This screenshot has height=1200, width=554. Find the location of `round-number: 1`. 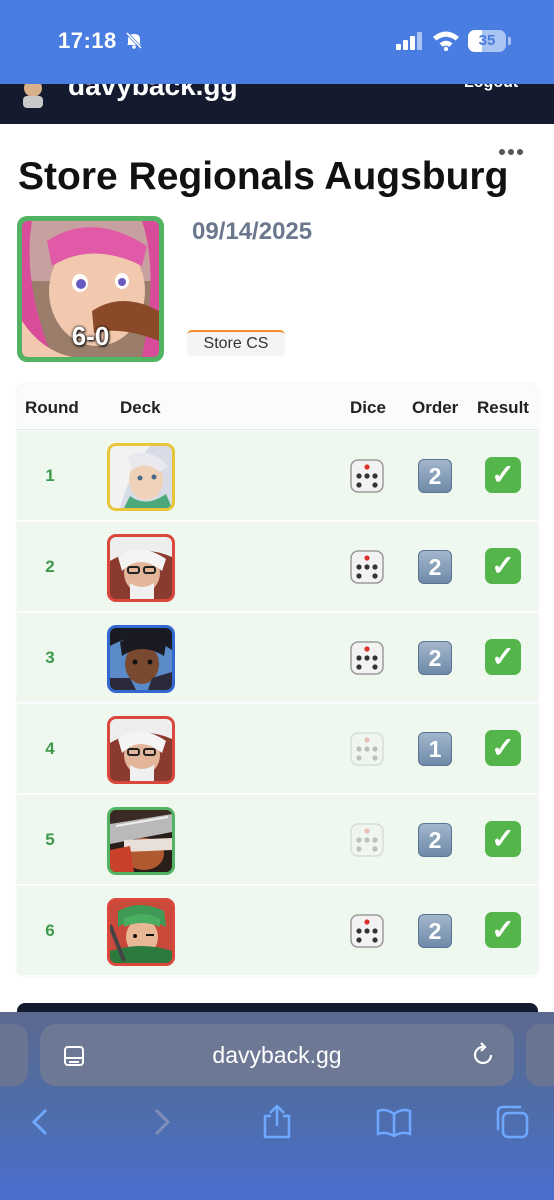

round-number: 1 is located at coordinates (50, 475).